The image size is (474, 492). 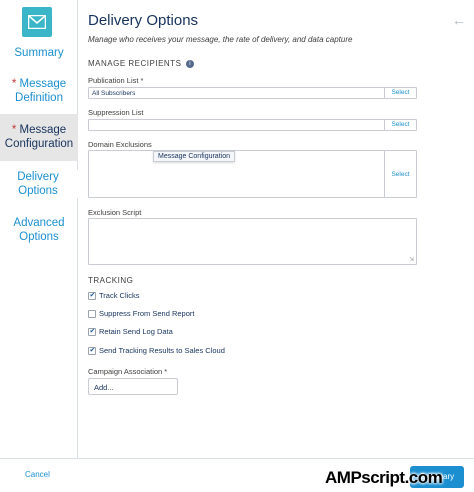 I want to click on domain-exclusions-field: Select, so click(x=252, y=174).